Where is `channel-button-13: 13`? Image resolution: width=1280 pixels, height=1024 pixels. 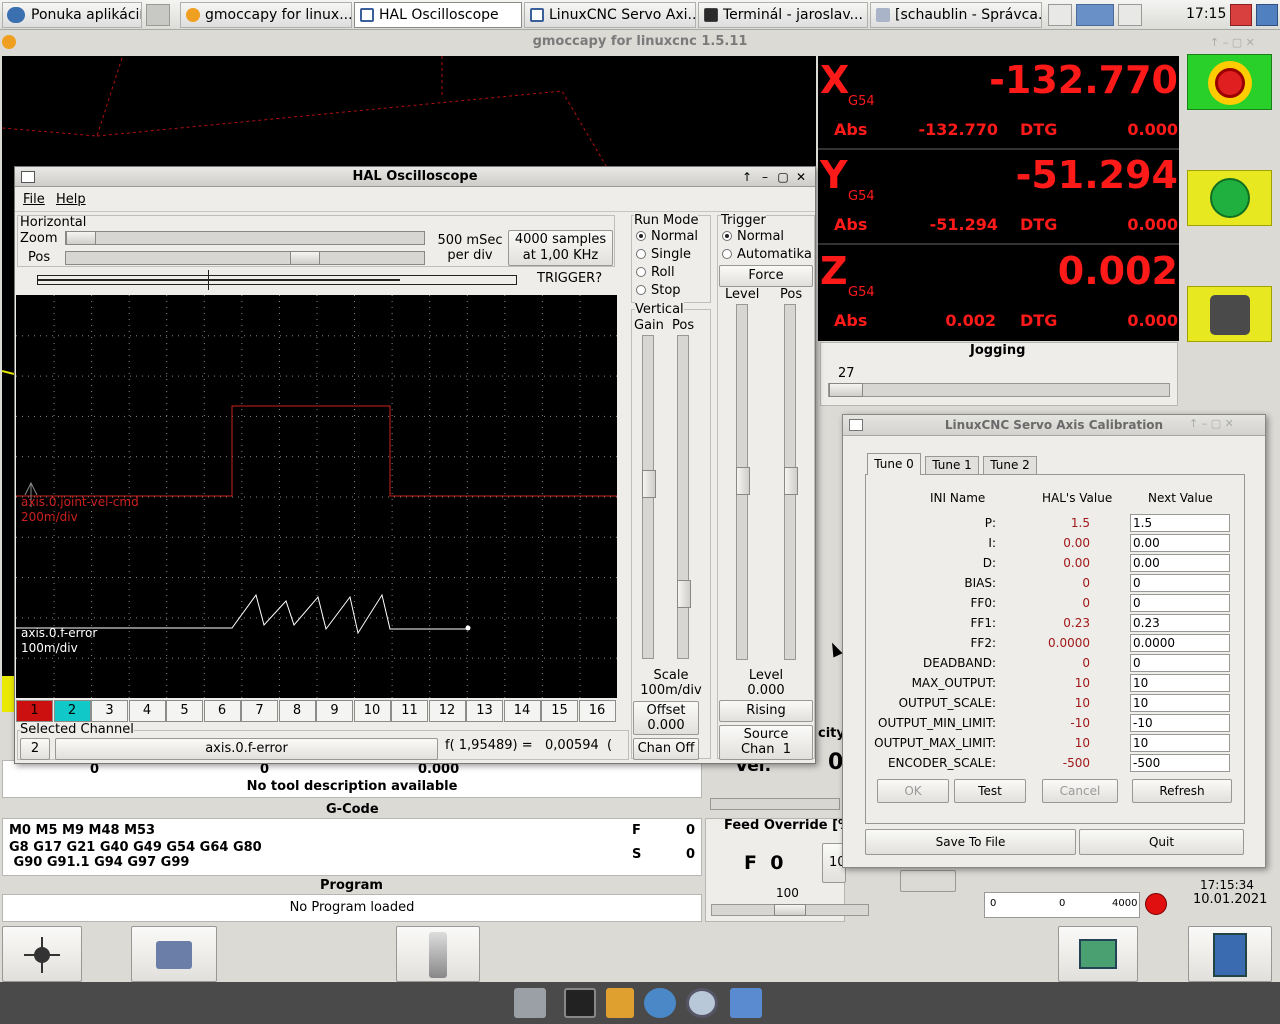 channel-button-13: 13 is located at coordinates (484, 711).